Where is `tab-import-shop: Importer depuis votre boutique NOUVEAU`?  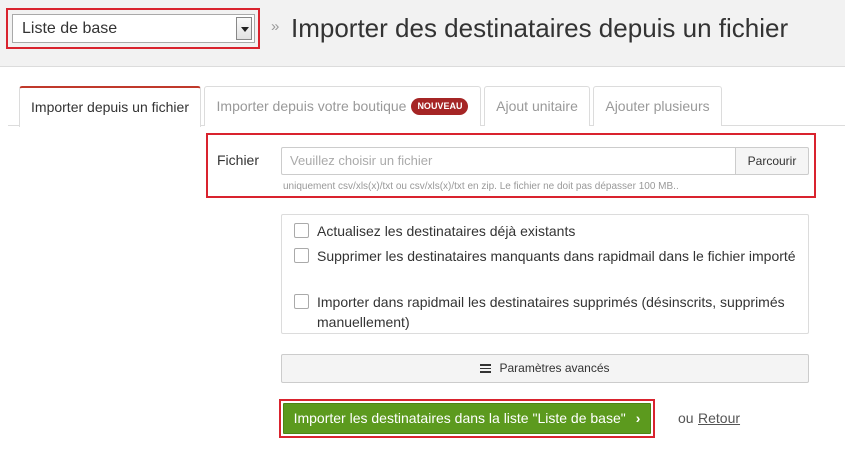
tab-import-shop: Importer depuis votre boutique NOUVEAU is located at coordinates (342, 106).